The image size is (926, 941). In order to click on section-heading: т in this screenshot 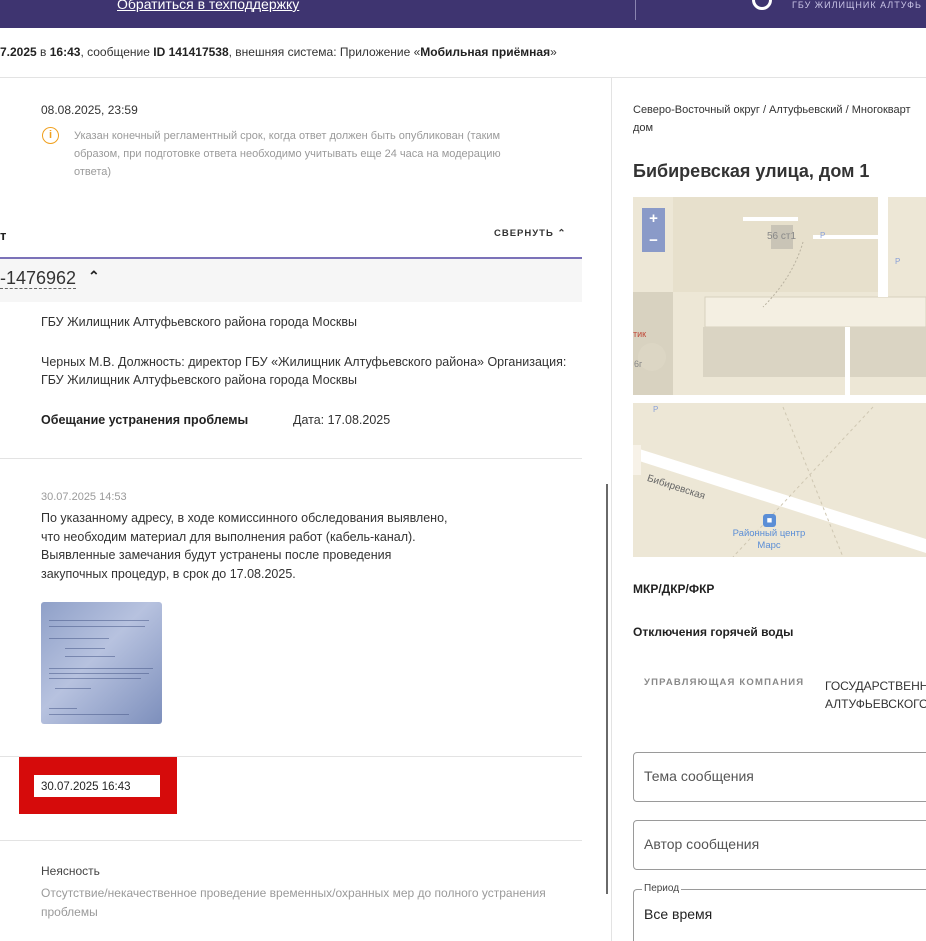, I will do `click(3, 235)`.